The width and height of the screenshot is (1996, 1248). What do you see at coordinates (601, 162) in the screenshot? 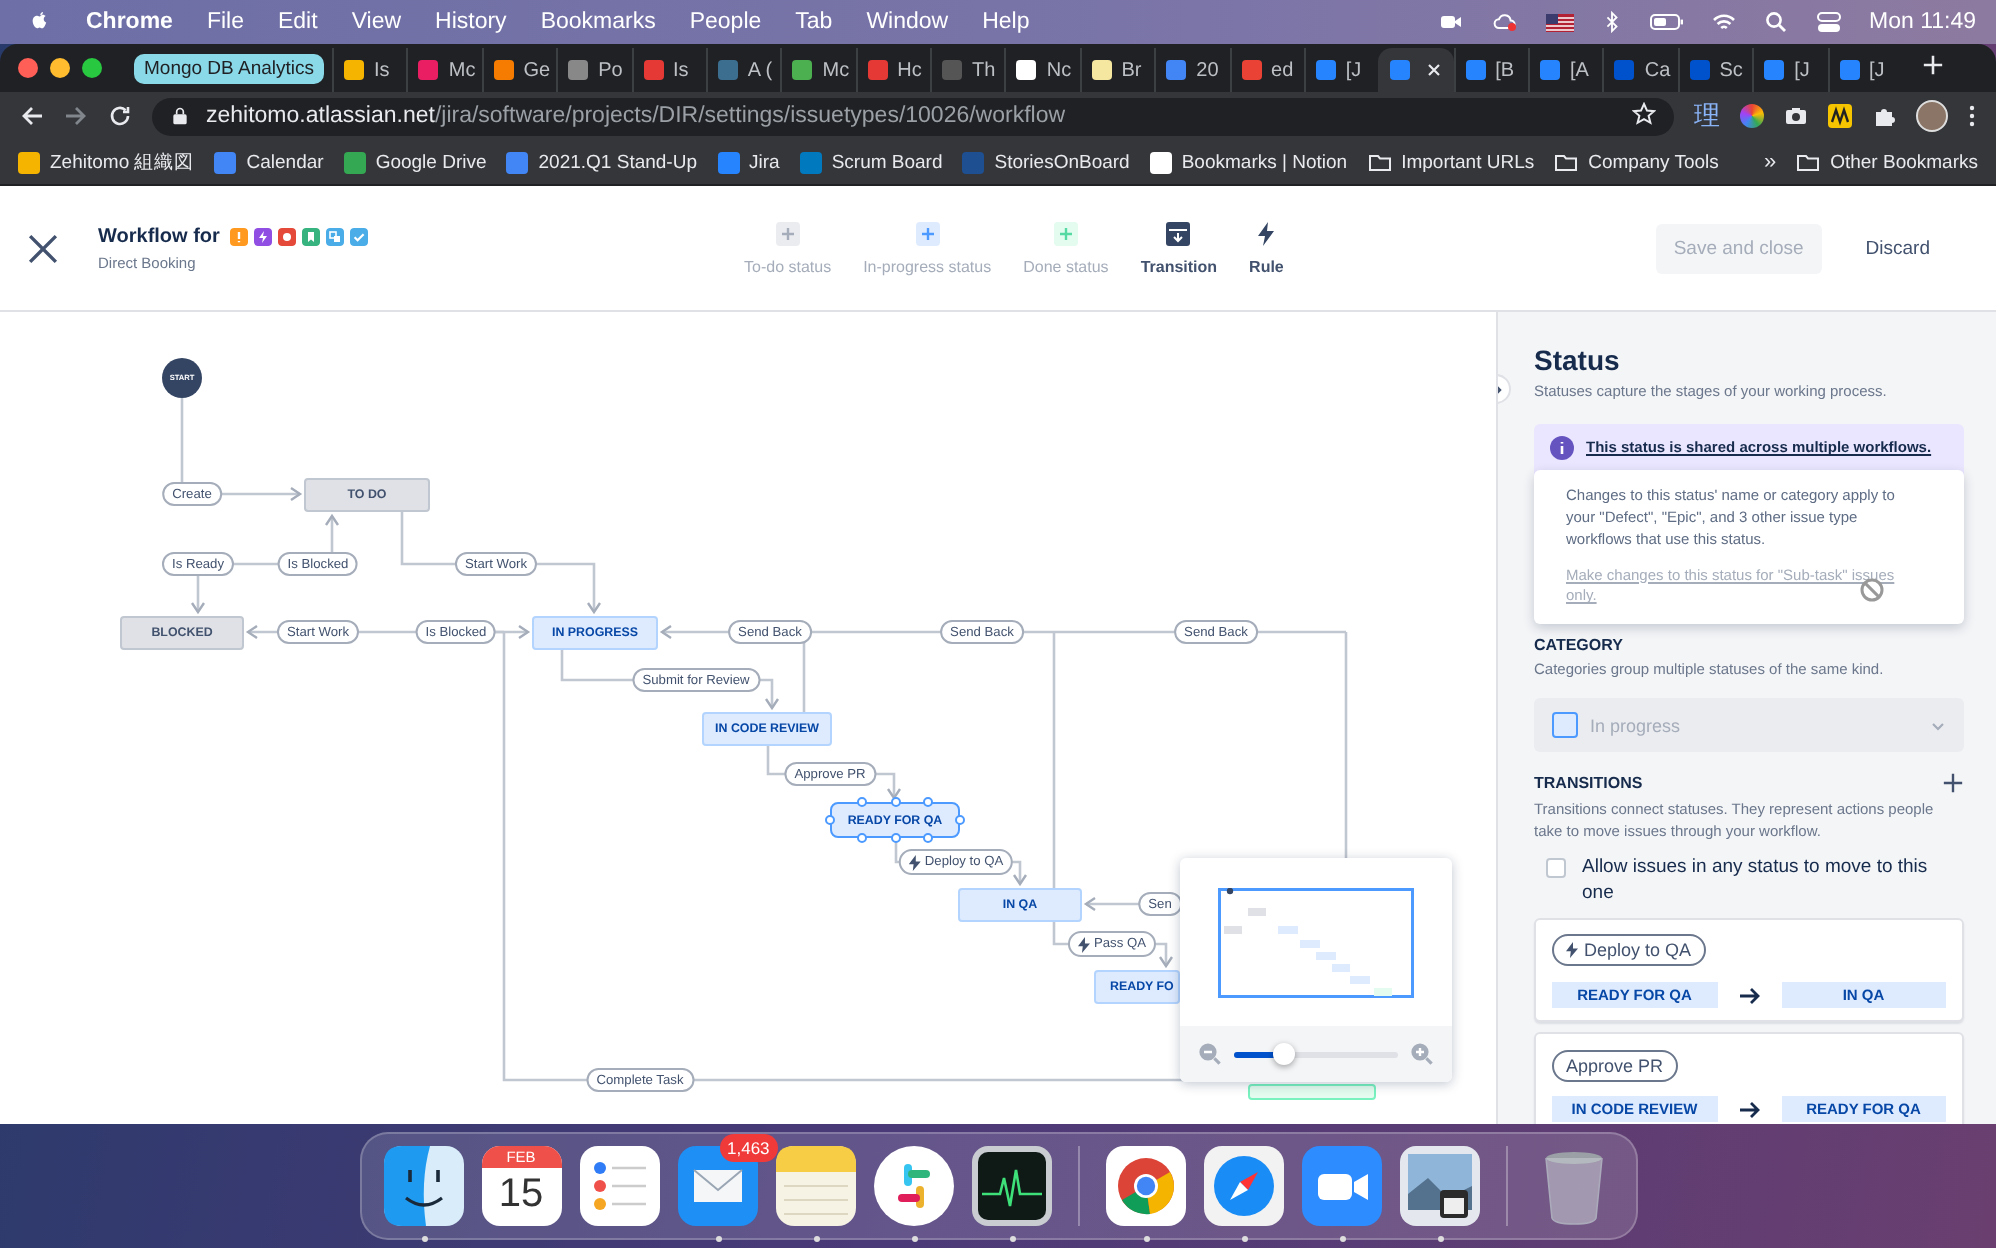
I see `bookmark-link: 2021.Q1 Stand-Up` at bounding box center [601, 162].